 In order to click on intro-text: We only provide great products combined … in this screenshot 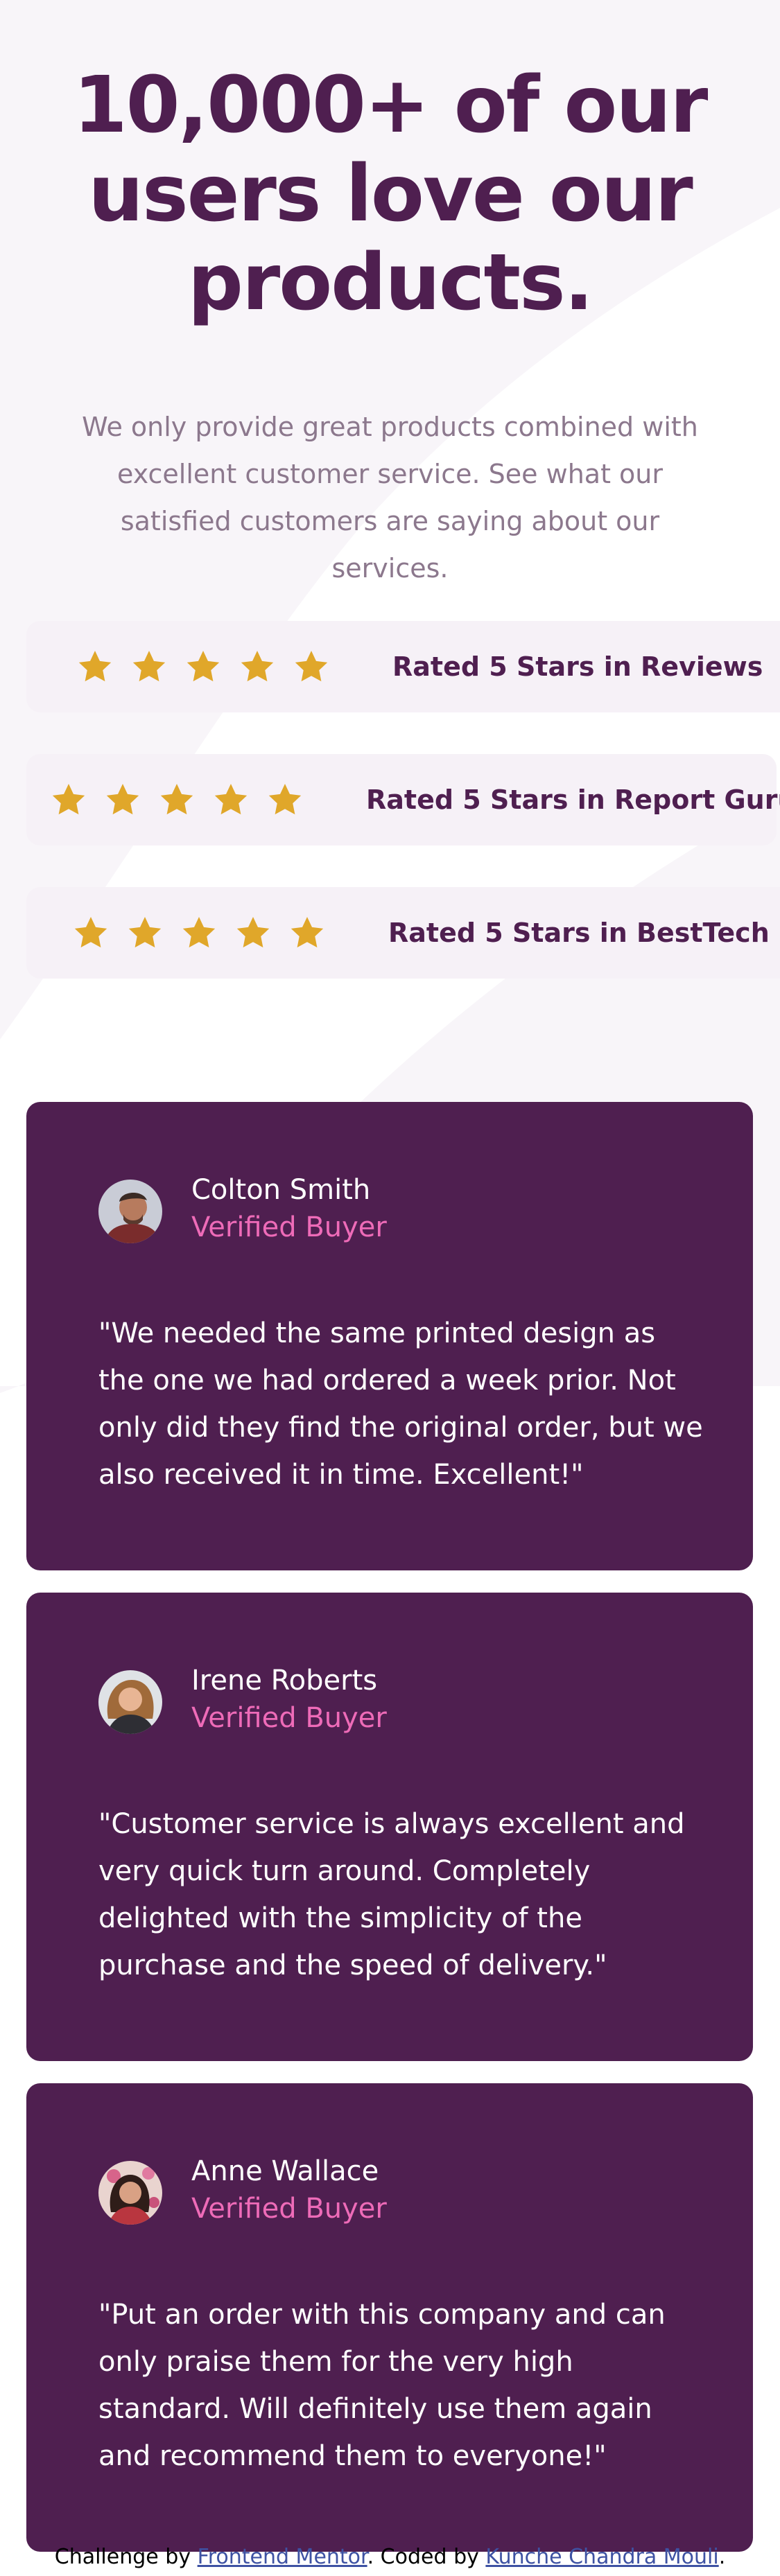, I will do `click(390, 498)`.